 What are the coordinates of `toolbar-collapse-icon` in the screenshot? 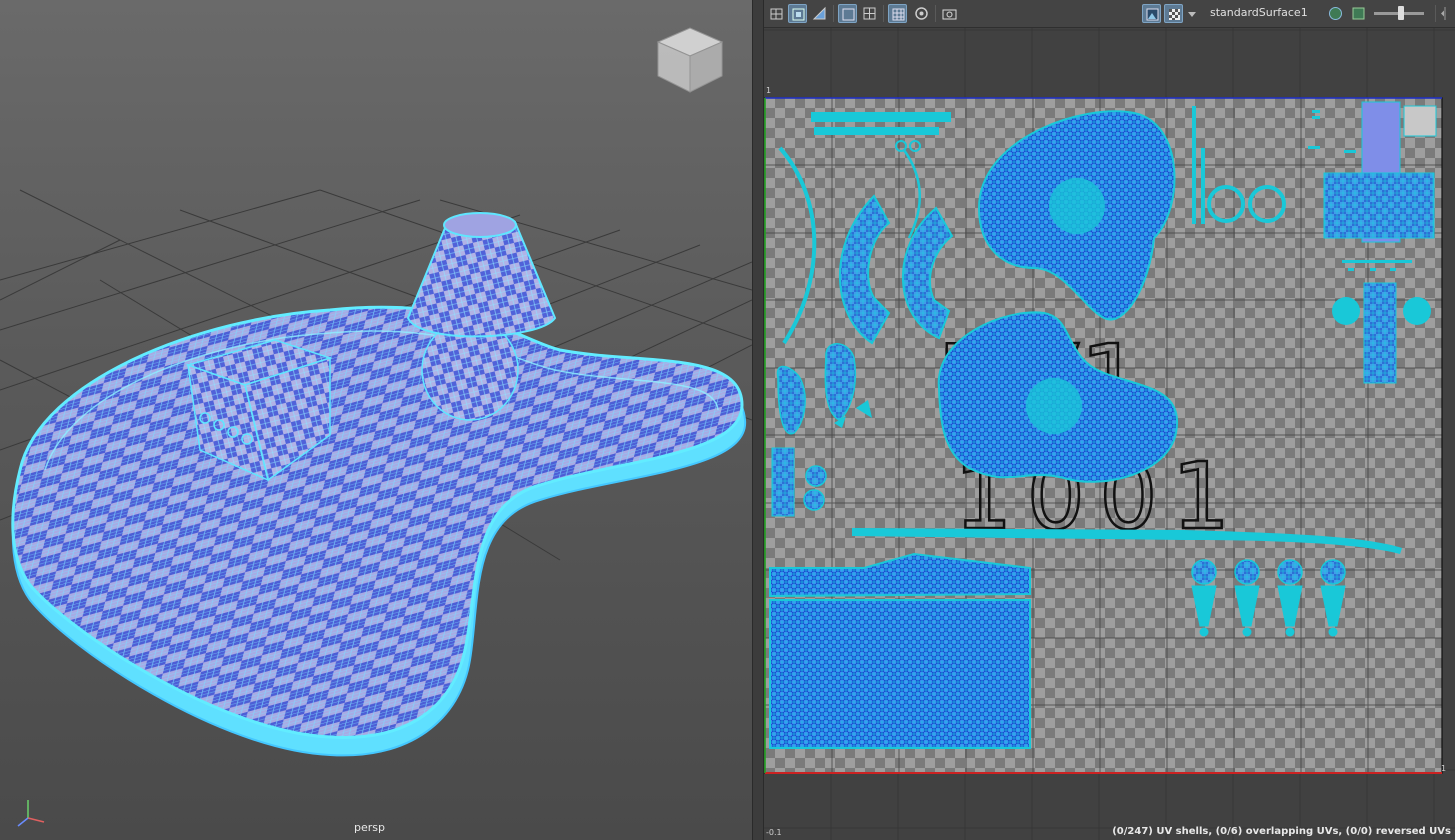 It's located at (1445, 13).